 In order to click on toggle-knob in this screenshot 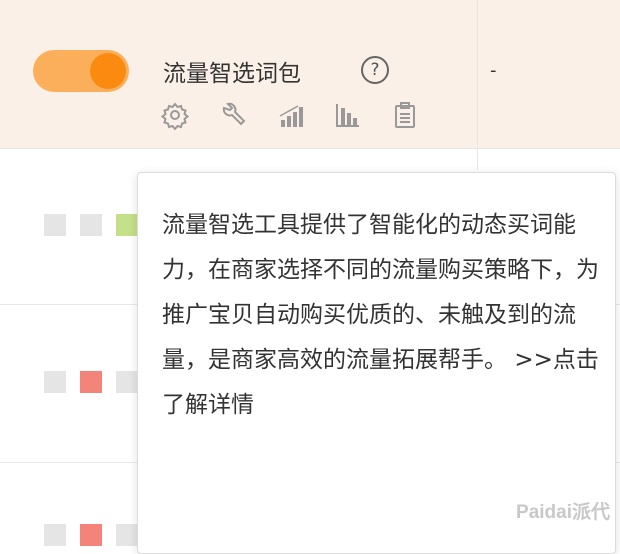, I will do `click(108, 71)`.